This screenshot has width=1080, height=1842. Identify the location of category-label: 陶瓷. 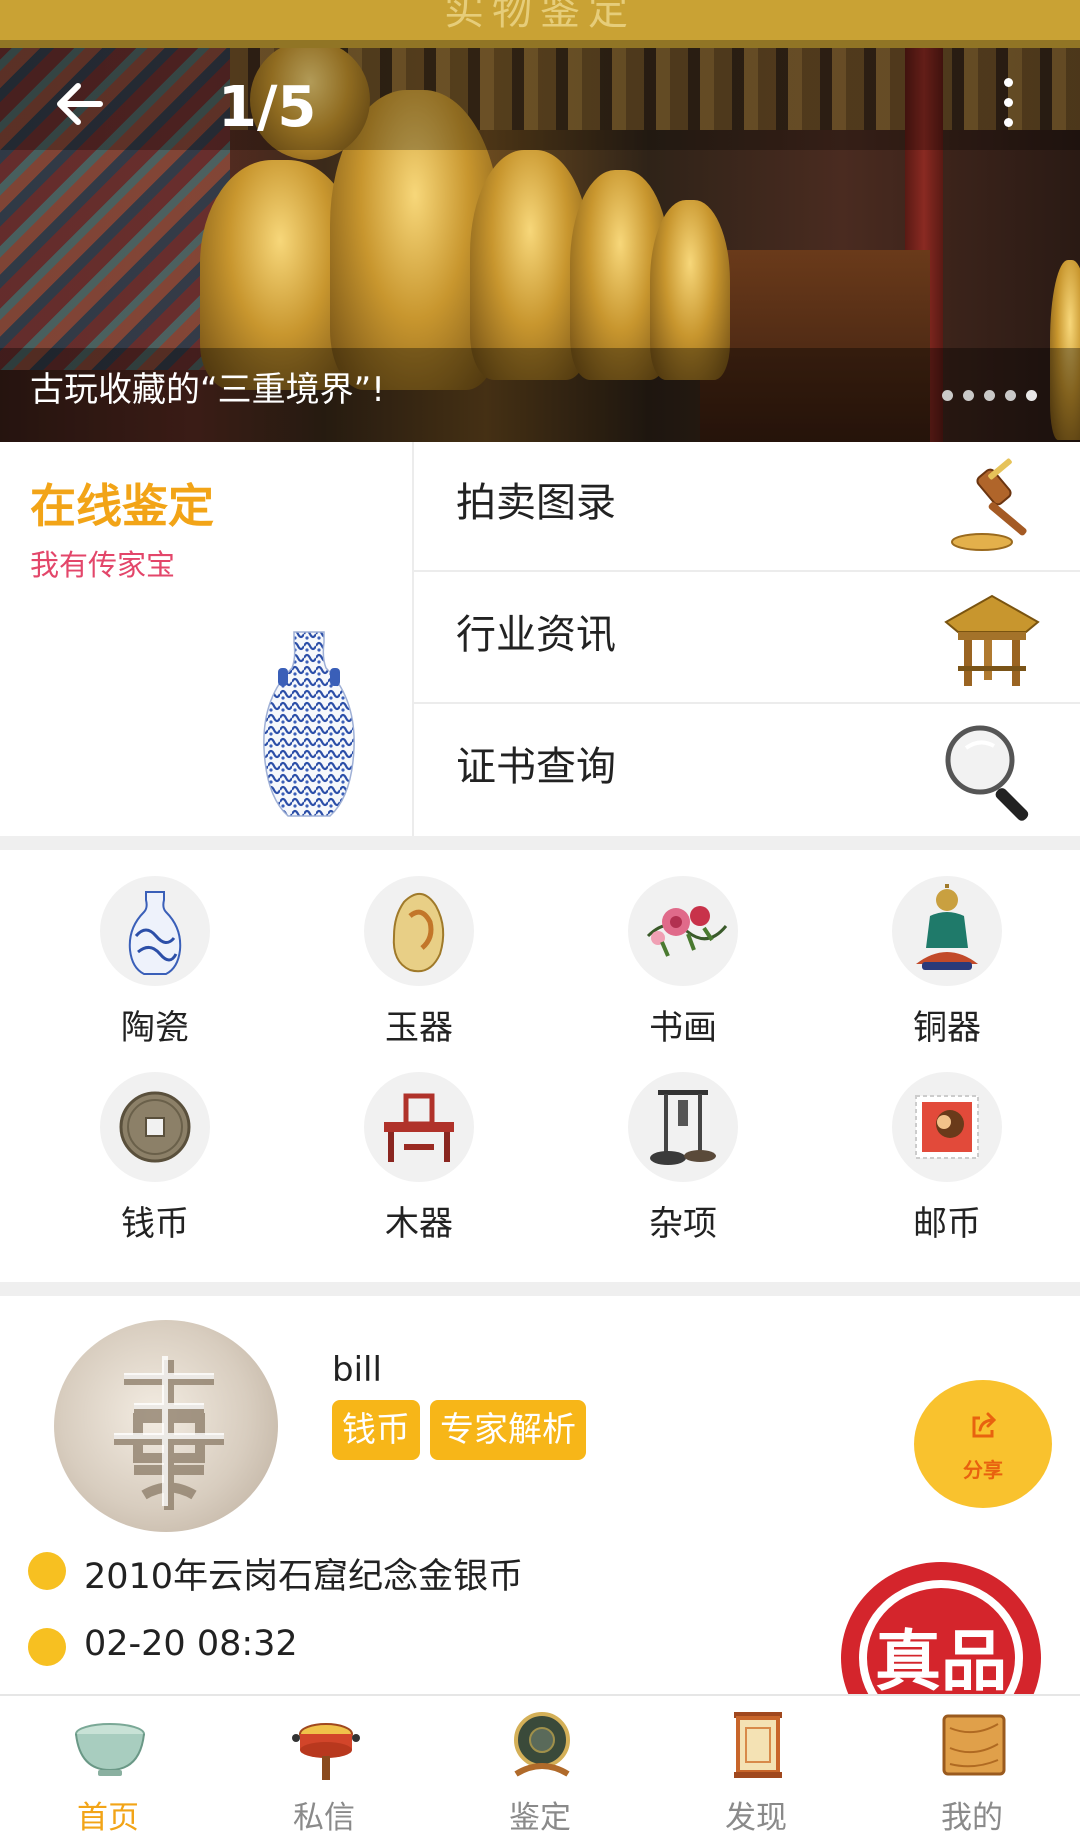
(155, 1028).